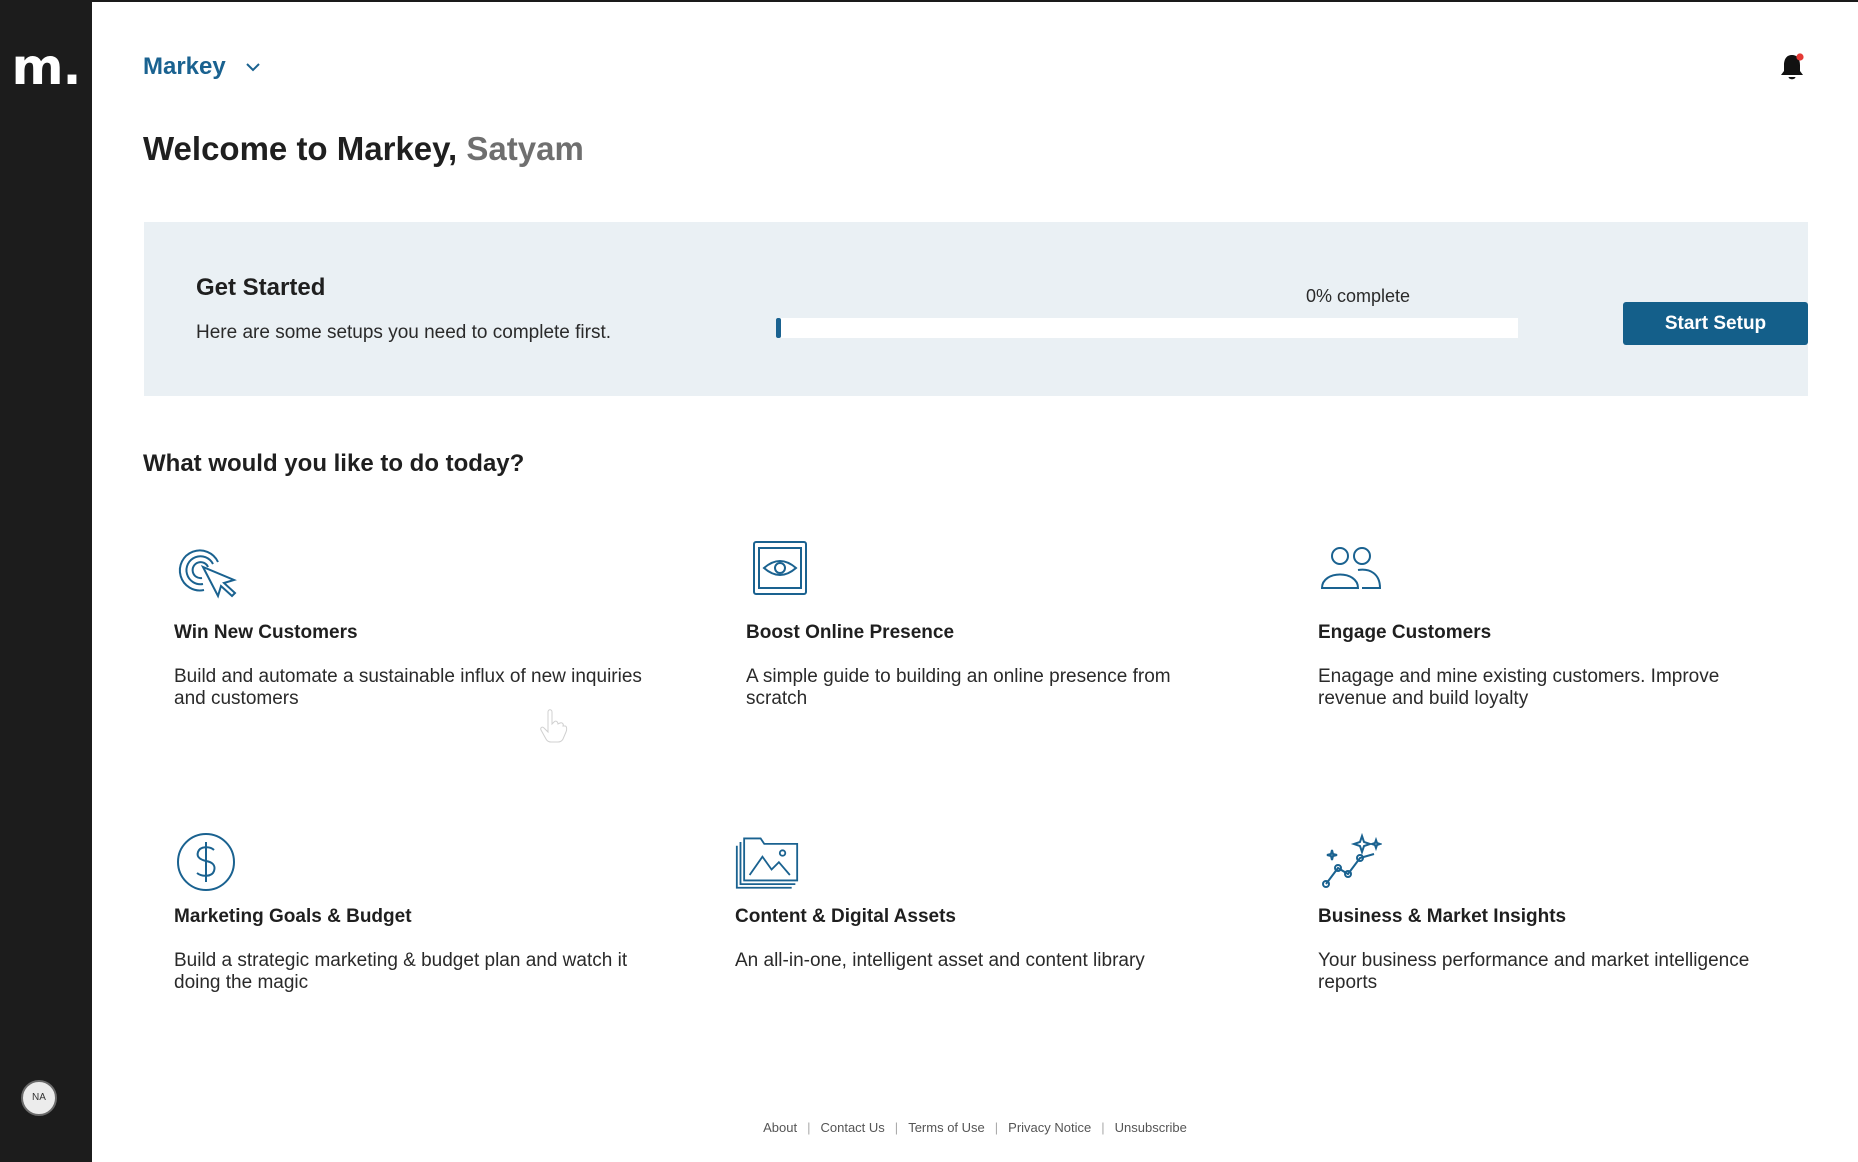 This screenshot has height=1162, width=1858. What do you see at coordinates (778, 328) in the screenshot?
I see `progress-fill` at bounding box center [778, 328].